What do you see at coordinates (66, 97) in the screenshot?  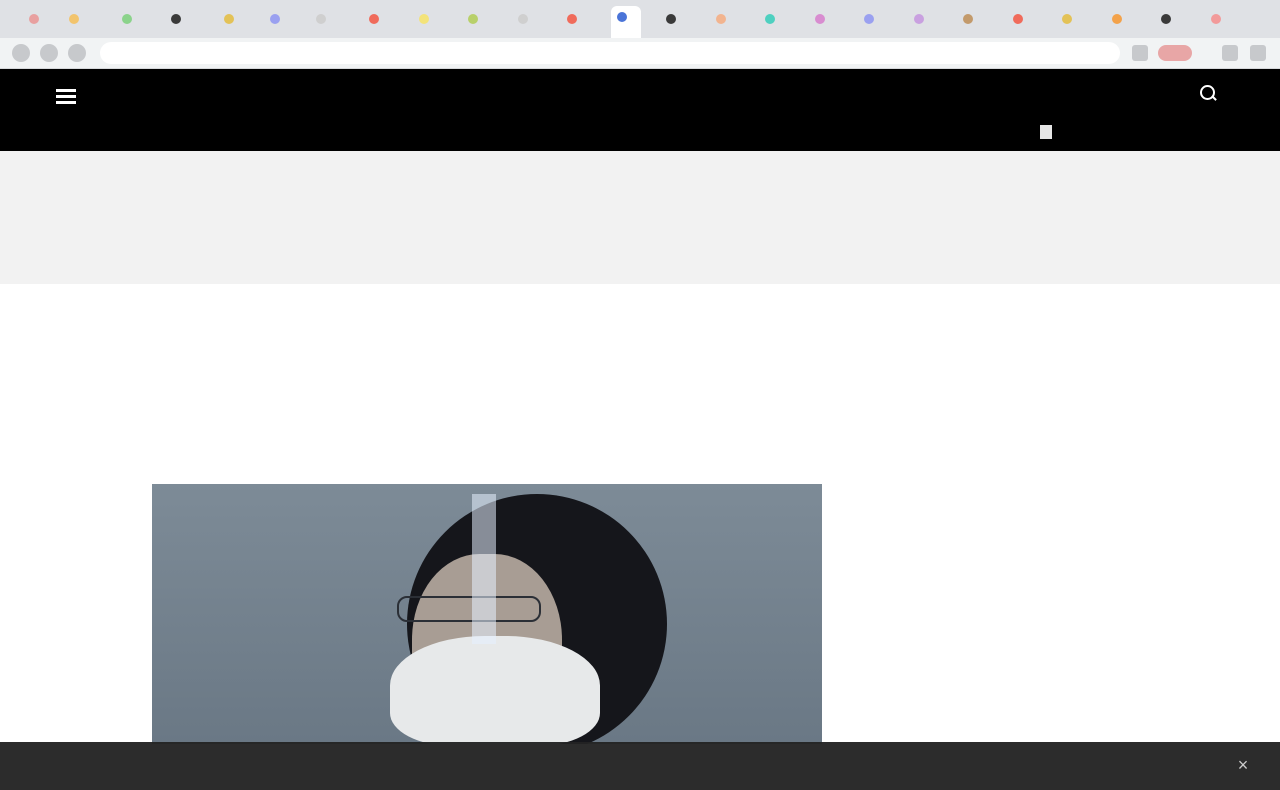 I see `hamburger-menu-icon` at bounding box center [66, 97].